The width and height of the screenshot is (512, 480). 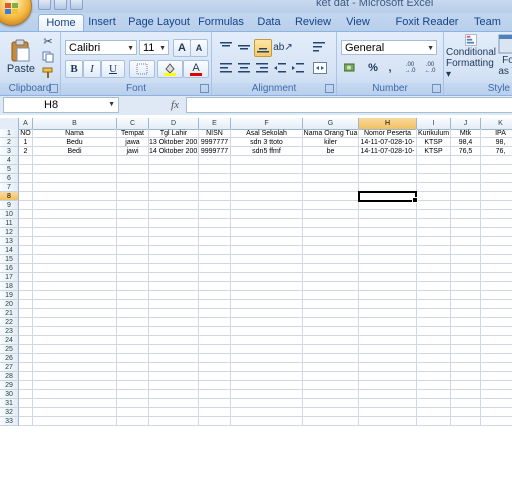 What do you see at coordinates (75, 187) in the screenshot?
I see `cell-b7` at bounding box center [75, 187].